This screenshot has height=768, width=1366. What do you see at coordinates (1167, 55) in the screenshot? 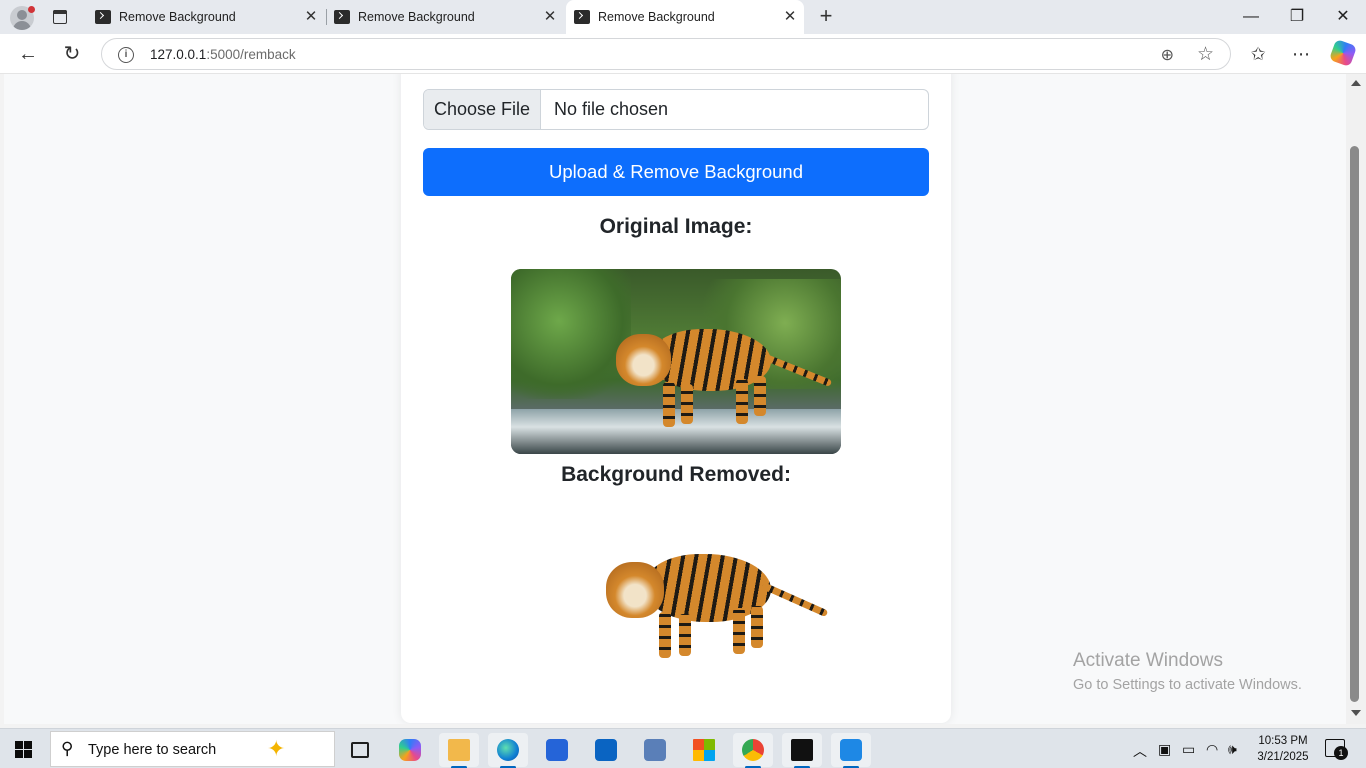
I see `zoom-icon: ⊕` at bounding box center [1167, 55].